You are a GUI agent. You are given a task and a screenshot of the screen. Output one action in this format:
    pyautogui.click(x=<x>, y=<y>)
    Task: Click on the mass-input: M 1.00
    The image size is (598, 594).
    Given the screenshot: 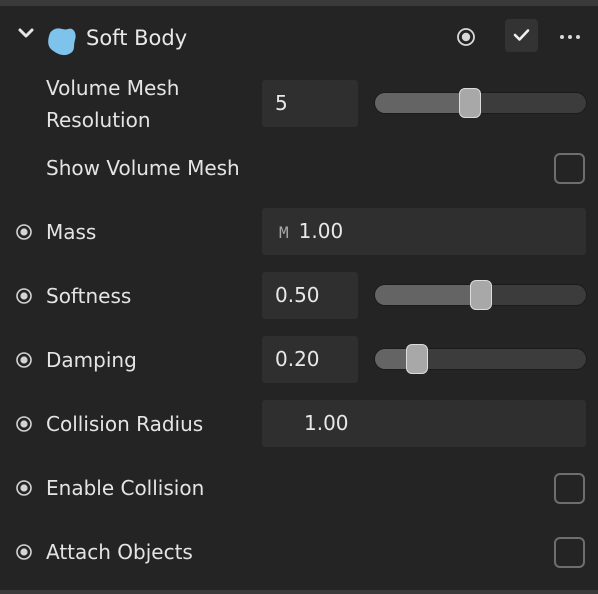 What is the action you would take?
    pyautogui.click(x=424, y=231)
    